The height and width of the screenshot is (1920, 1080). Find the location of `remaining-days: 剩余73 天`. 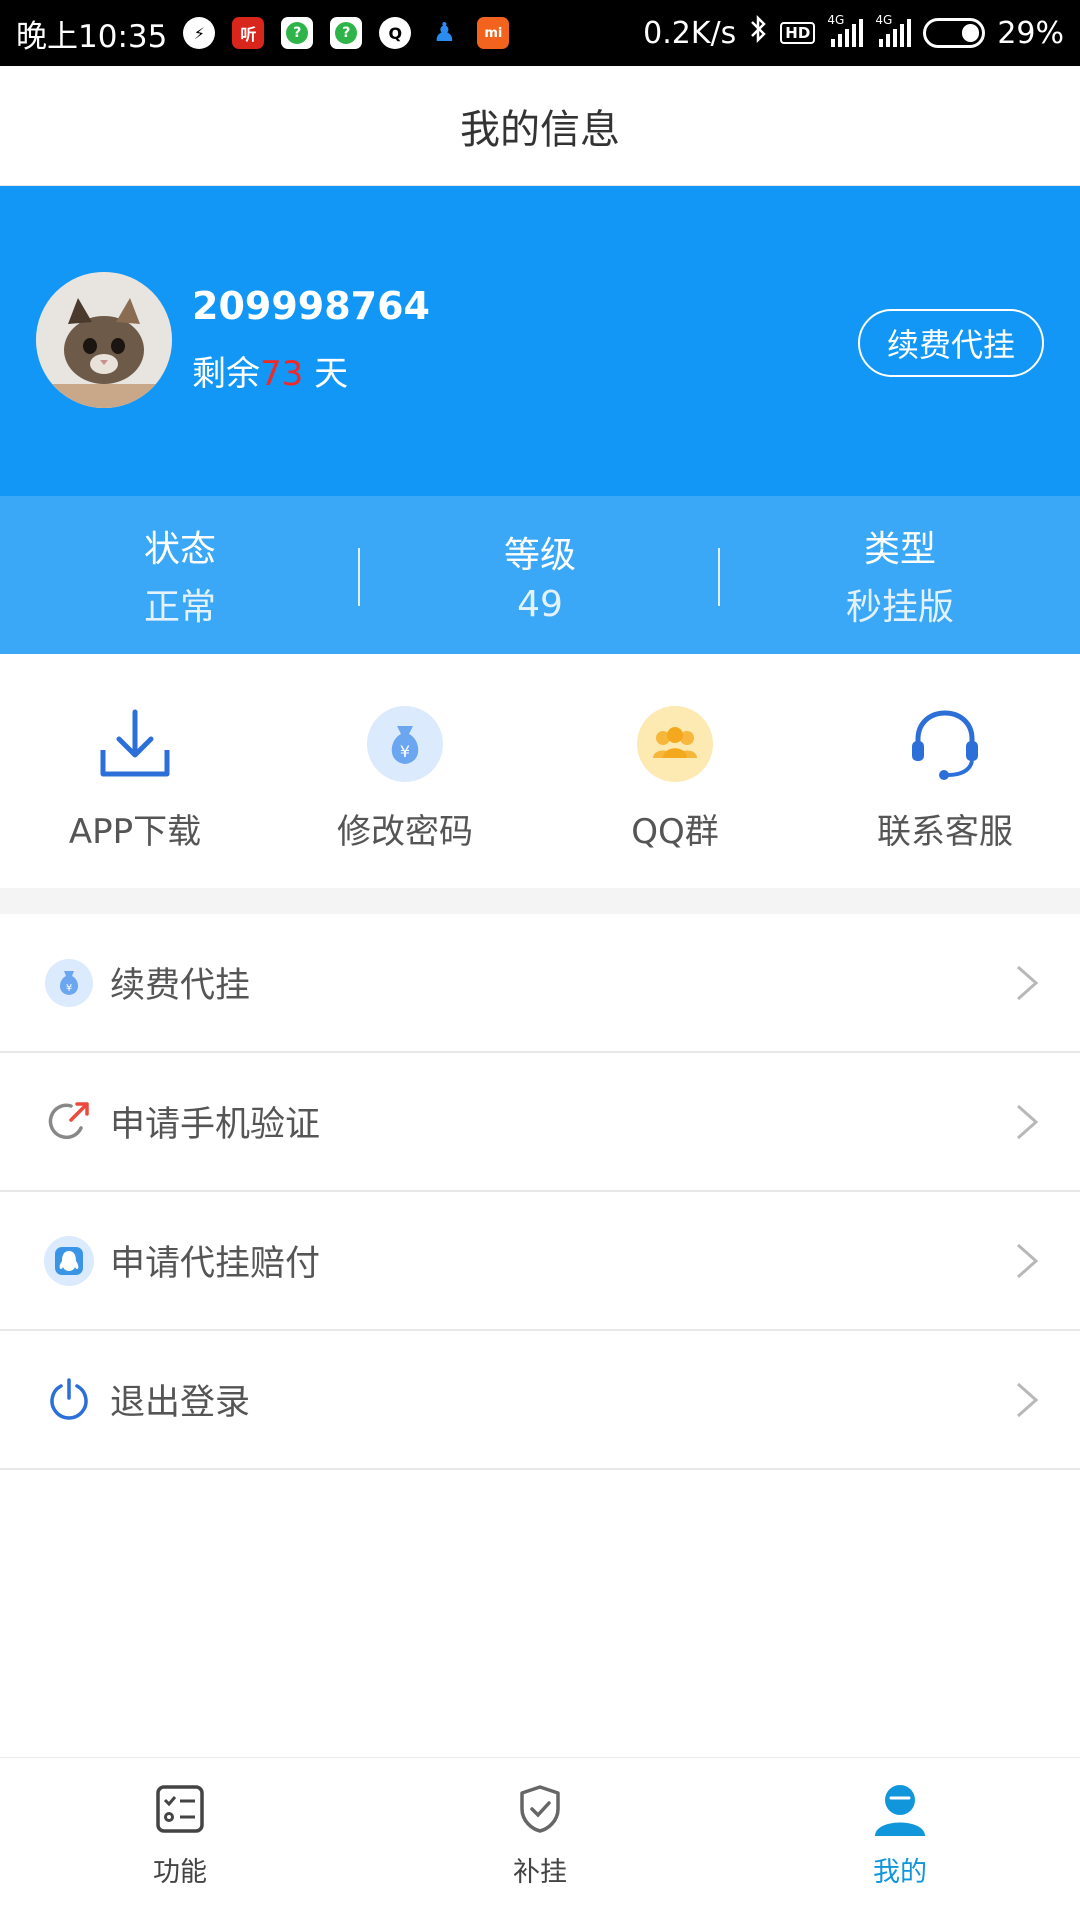

remaining-days: 剩余73 天 is located at coordinates (270, 370).